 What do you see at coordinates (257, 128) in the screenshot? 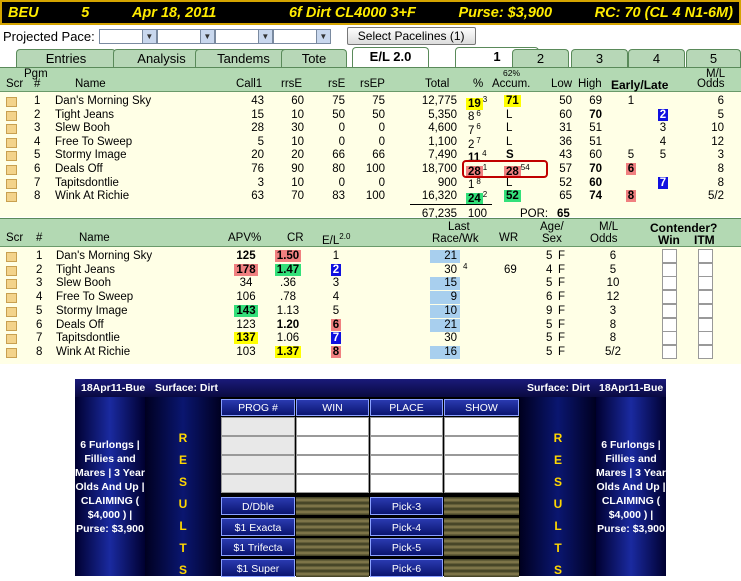
I see `call1-value: 28` at bounding box center [257, 128].